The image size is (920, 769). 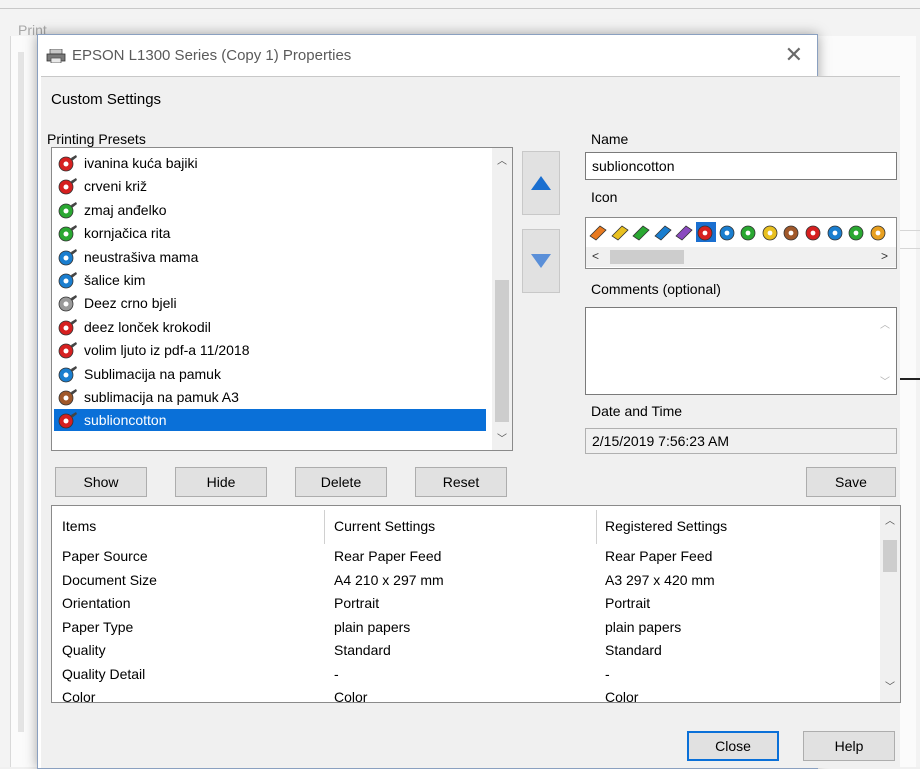 What do you see at coordinates (596, 527) in the screenshot?
I see `column-separator` at bounding box center [596, 527].